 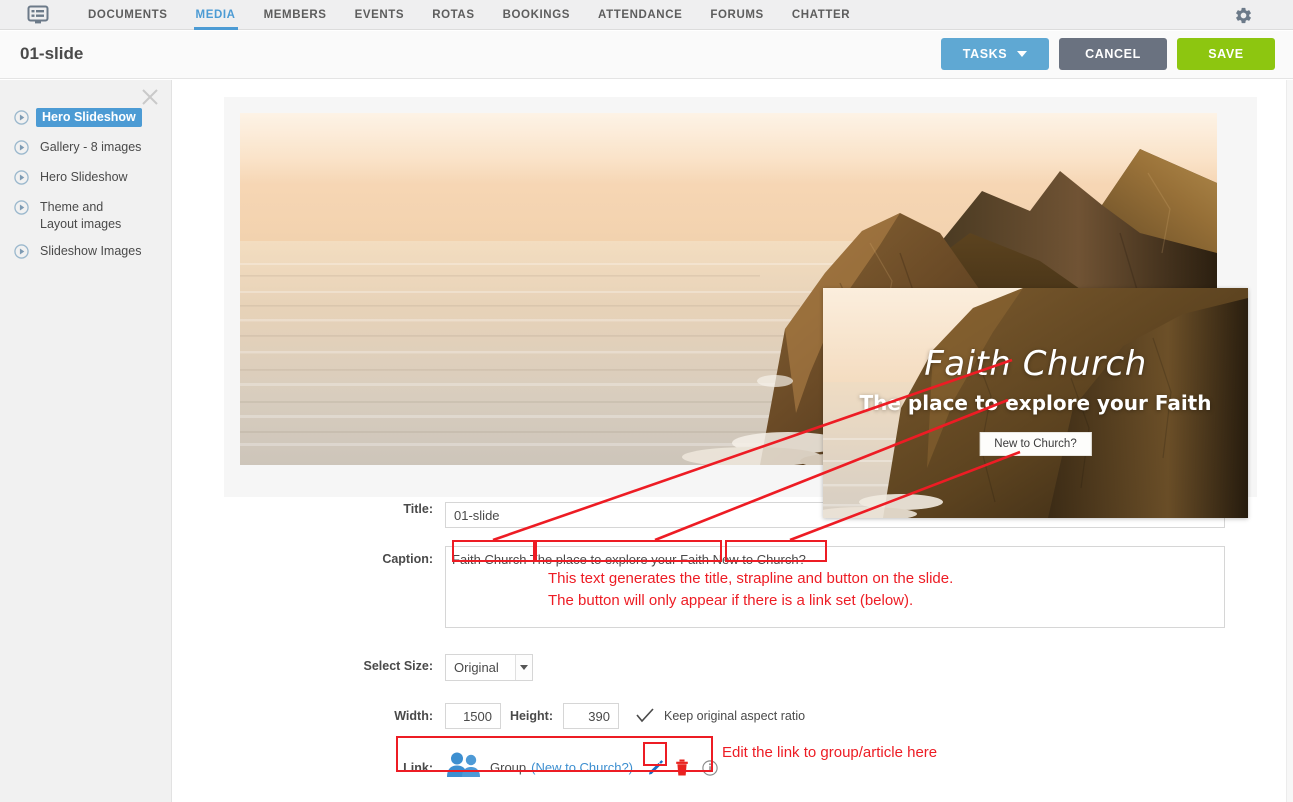 What do you see at coordinates (52, 53) in the screenshot?
I see `page-title: 01-slide` at bounding box center [52, 53].